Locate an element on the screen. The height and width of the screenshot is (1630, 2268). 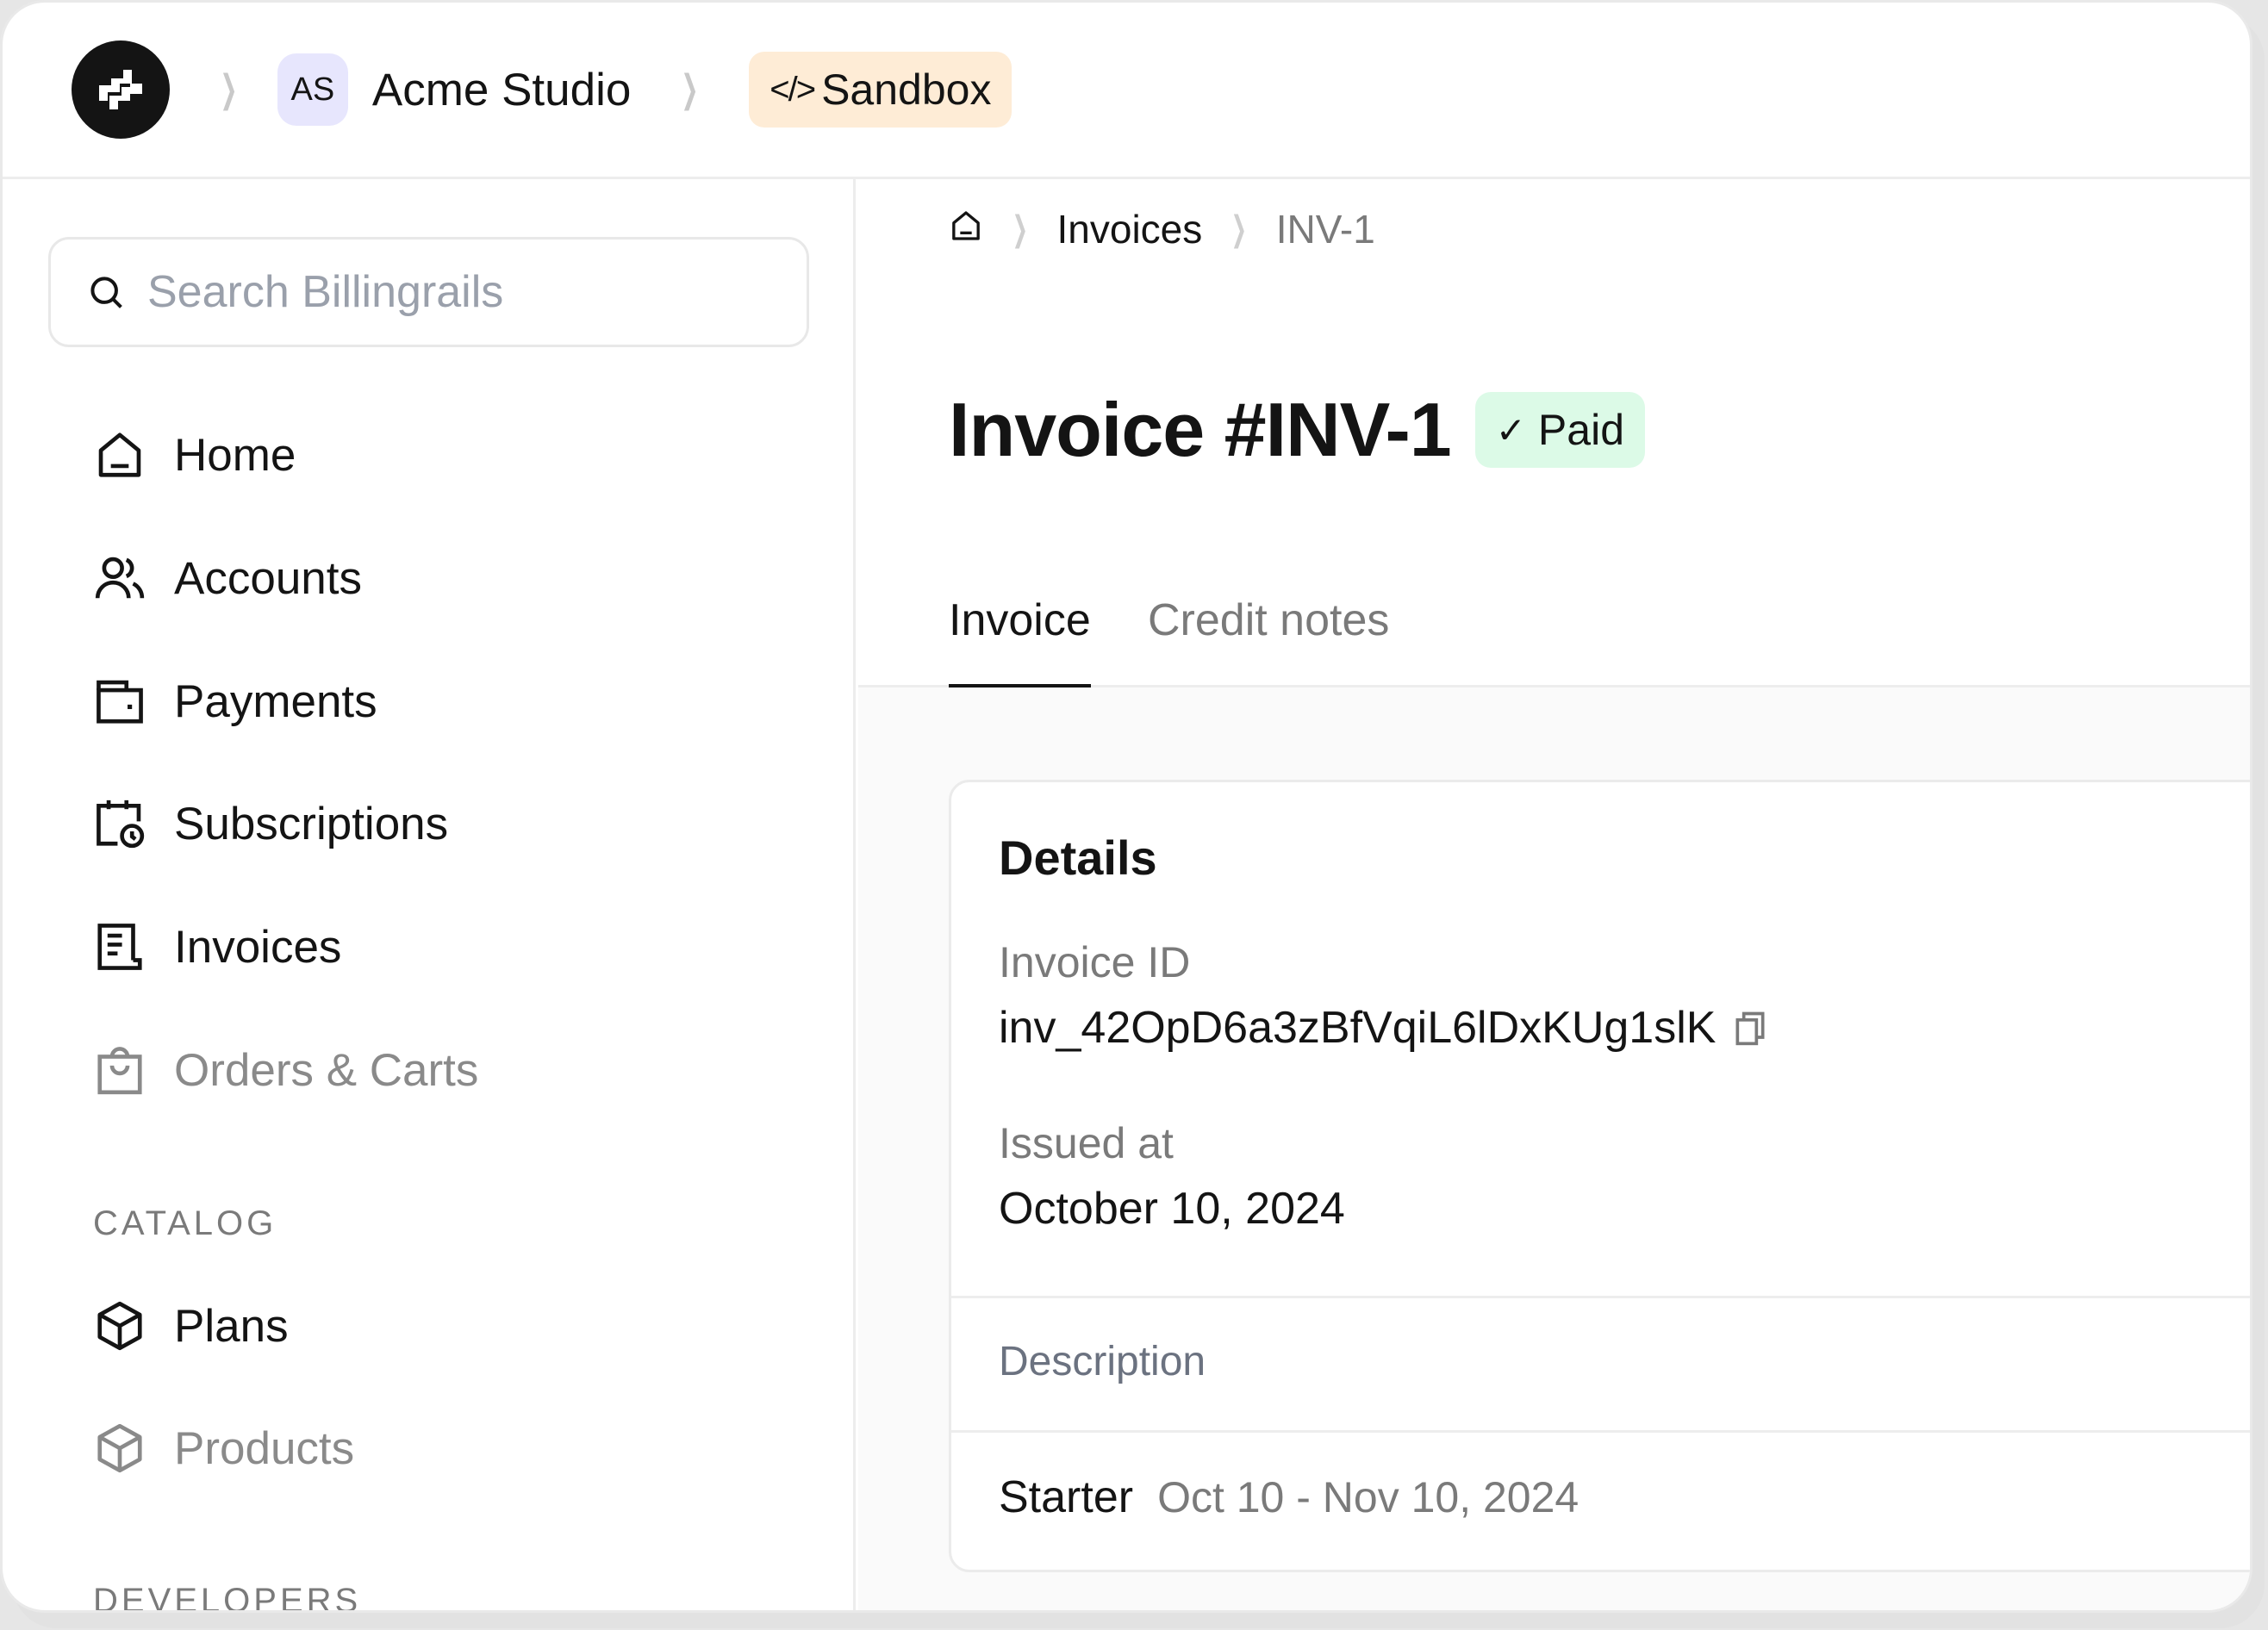
tabs: Invoice Credit notes is located at coordinates (1554, 630).